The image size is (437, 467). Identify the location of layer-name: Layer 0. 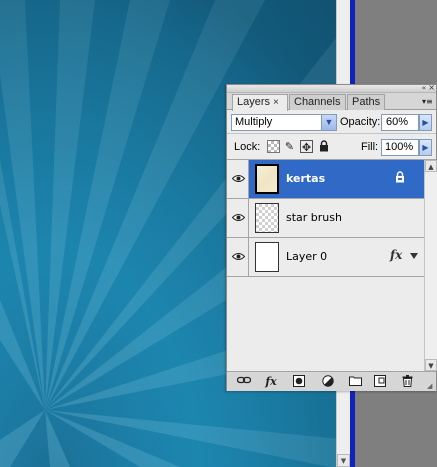
(306, 256).